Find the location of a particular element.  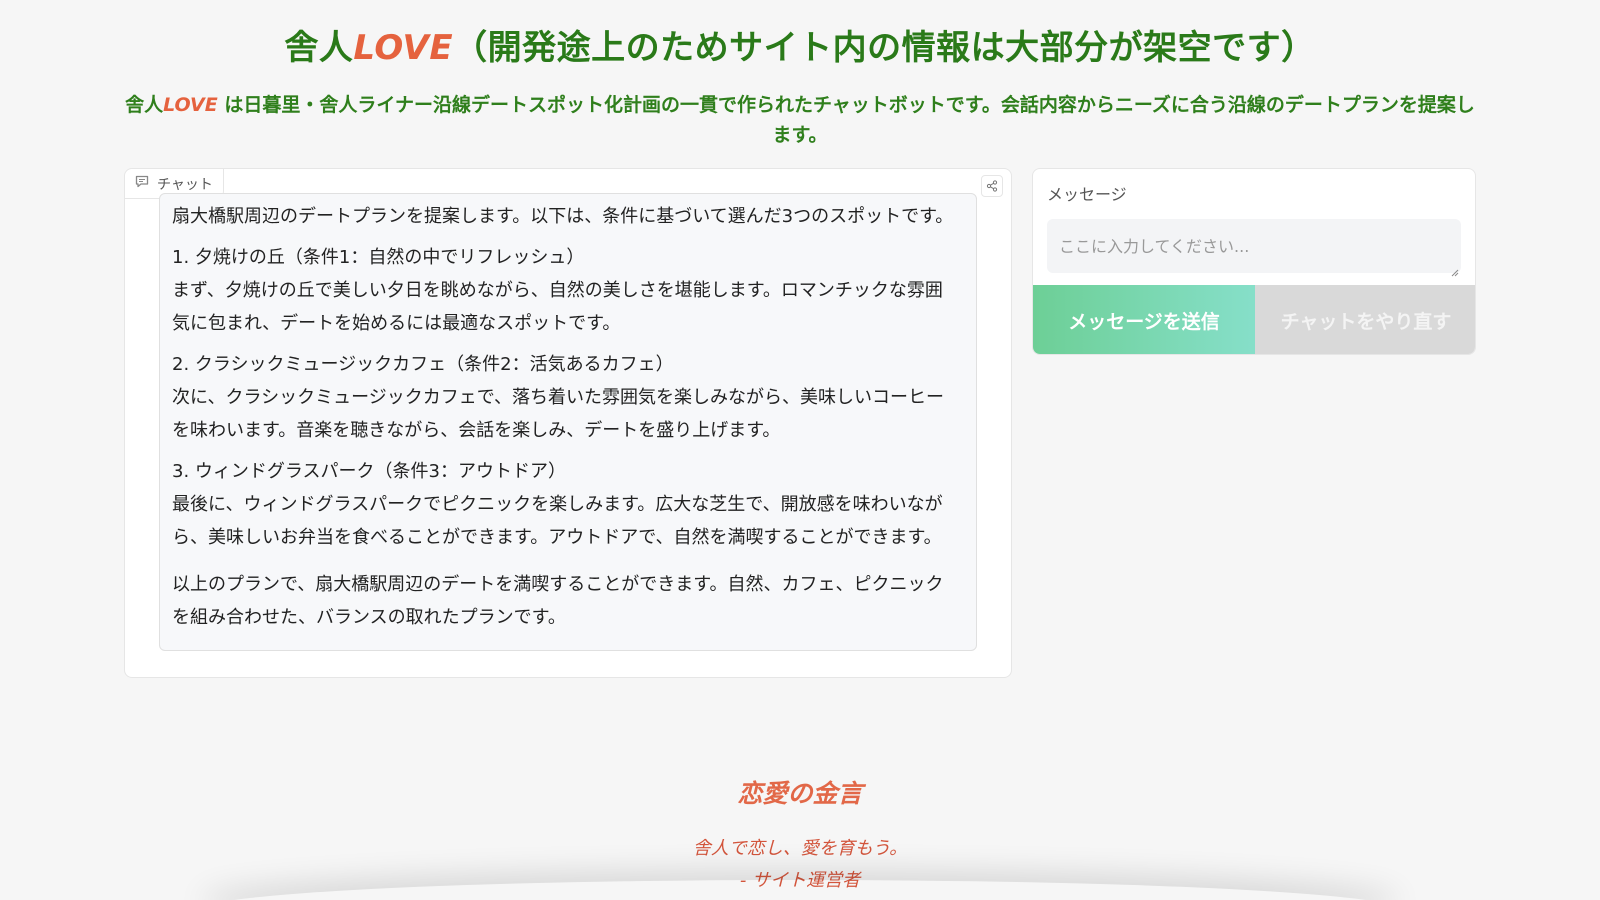

title-prefix: 舎人 is located at coordinates (319, 48).